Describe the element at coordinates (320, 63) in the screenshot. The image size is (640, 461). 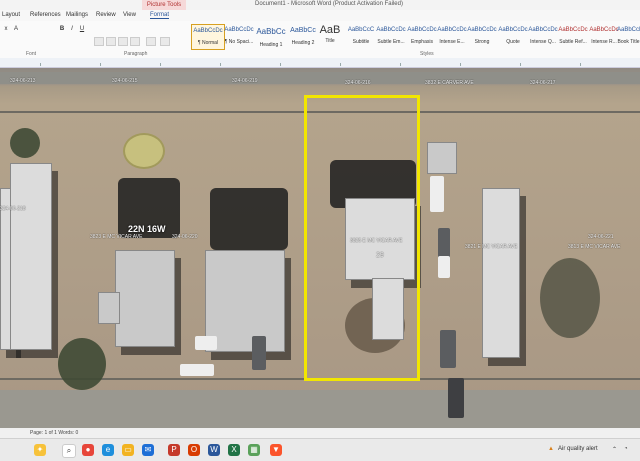
I see `horizontal-ruler` at that location.